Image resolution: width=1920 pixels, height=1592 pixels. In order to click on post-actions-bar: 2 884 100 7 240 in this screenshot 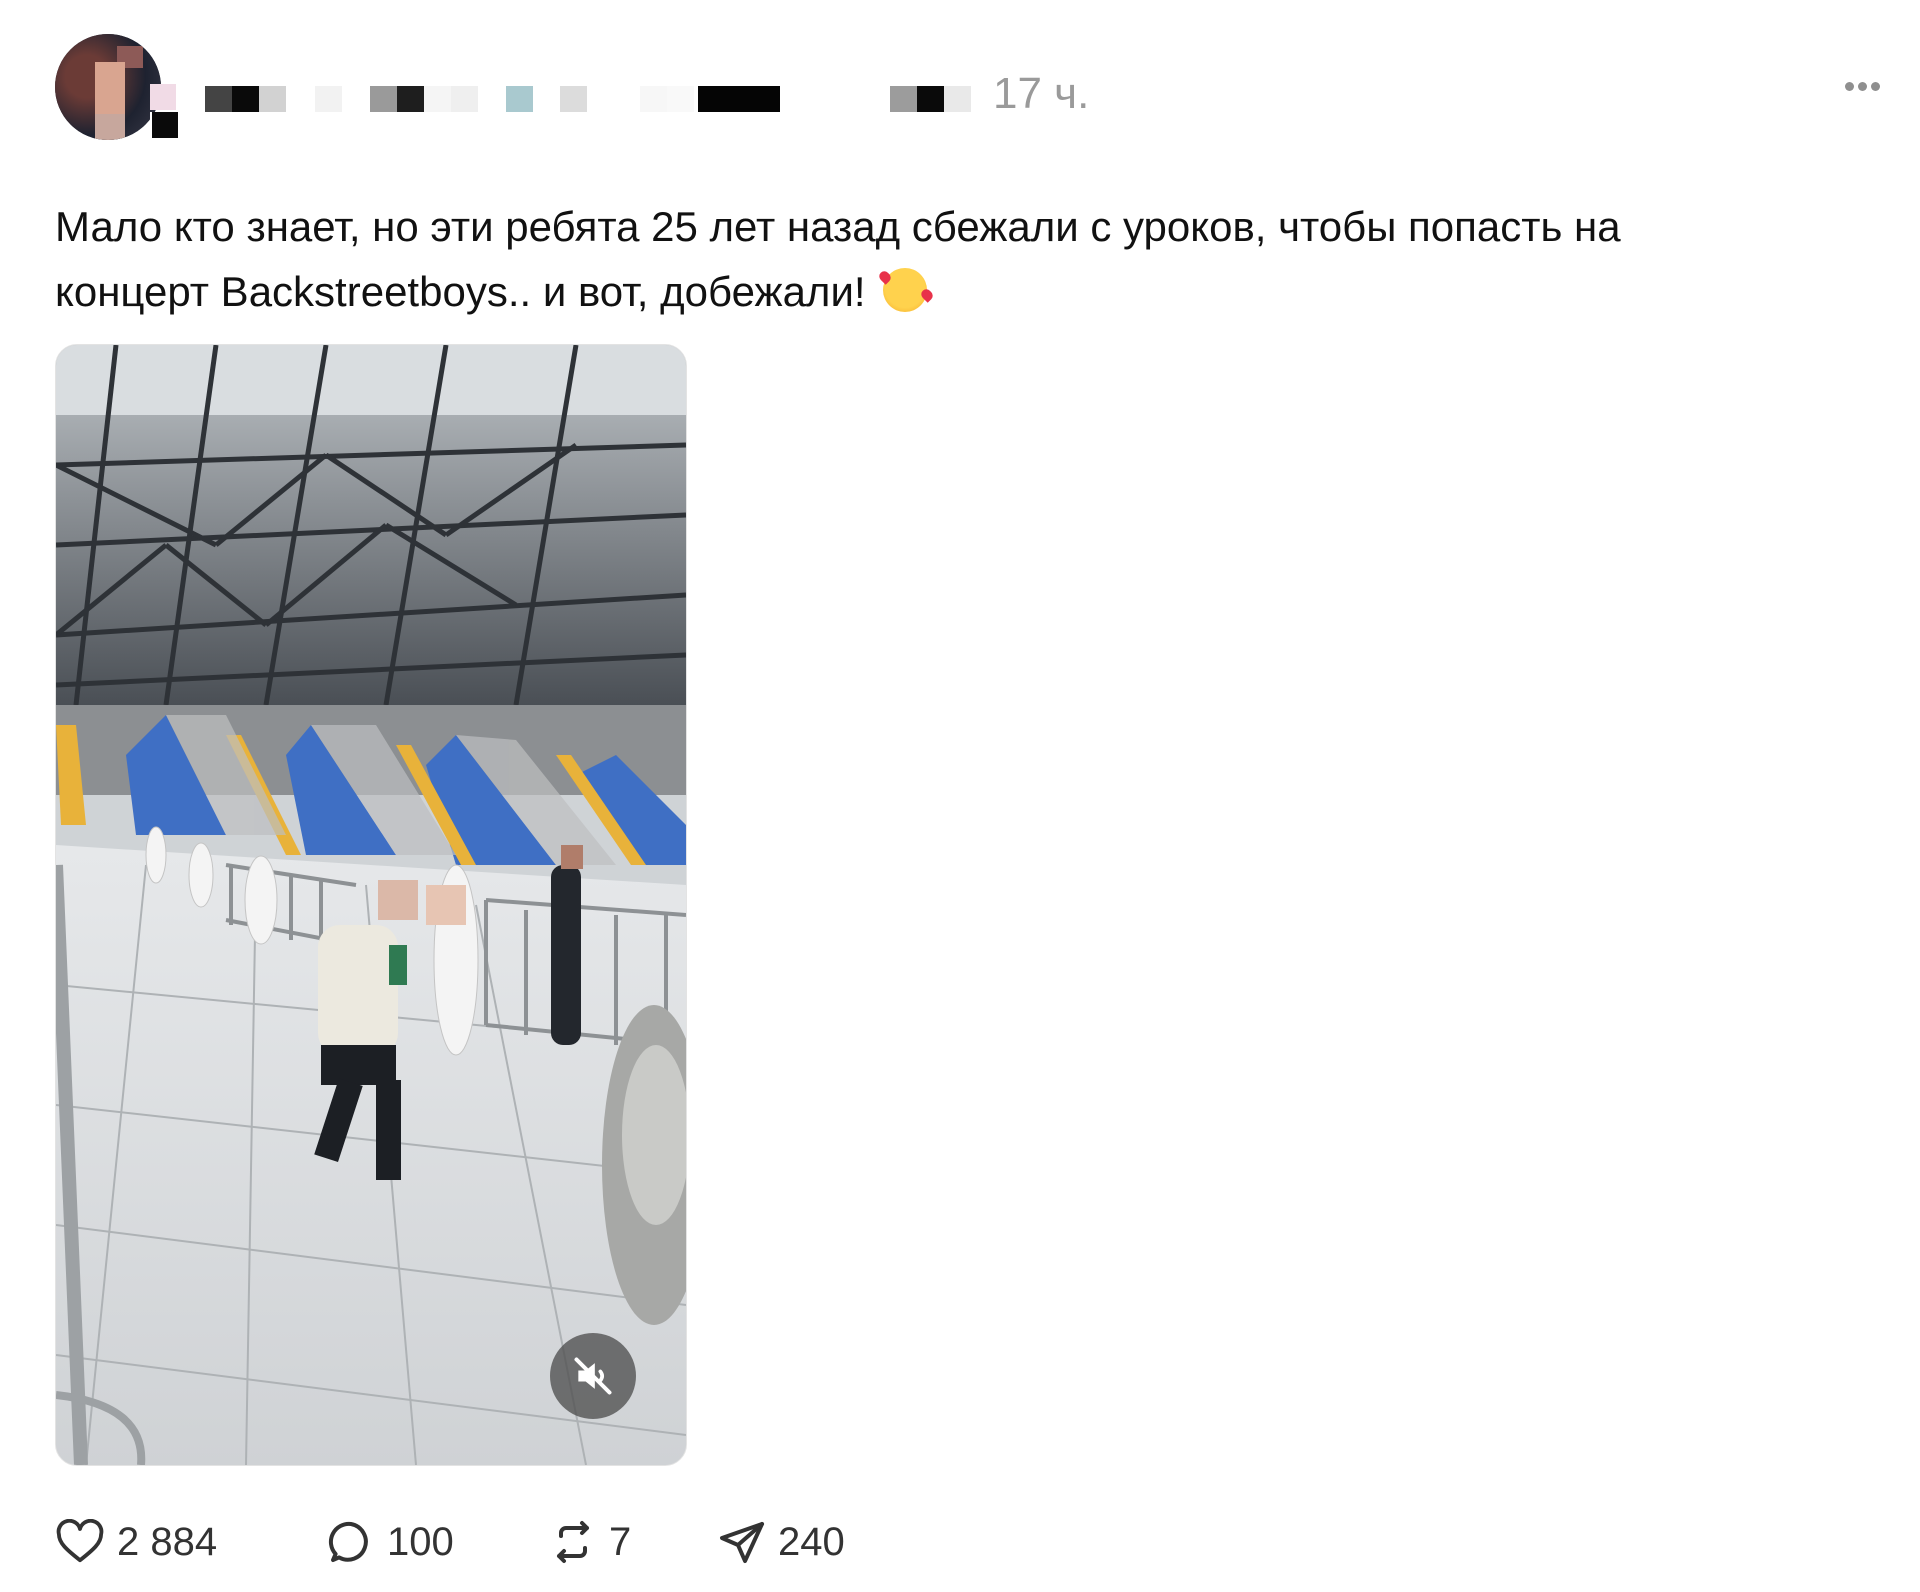, I will do `click(466, 1542)`.